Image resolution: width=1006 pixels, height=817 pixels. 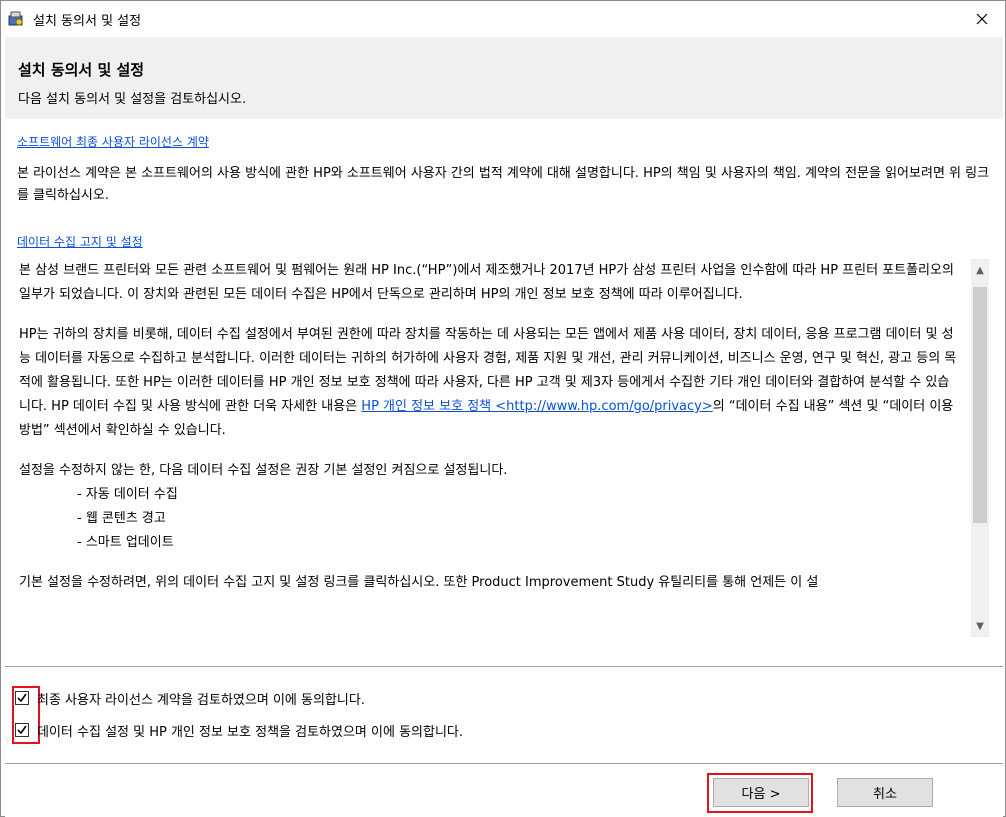 What do you see at coordinates (885, 792) in the screenshot?
I see `cancel-button: 취소` at bounding box center [885, 792].